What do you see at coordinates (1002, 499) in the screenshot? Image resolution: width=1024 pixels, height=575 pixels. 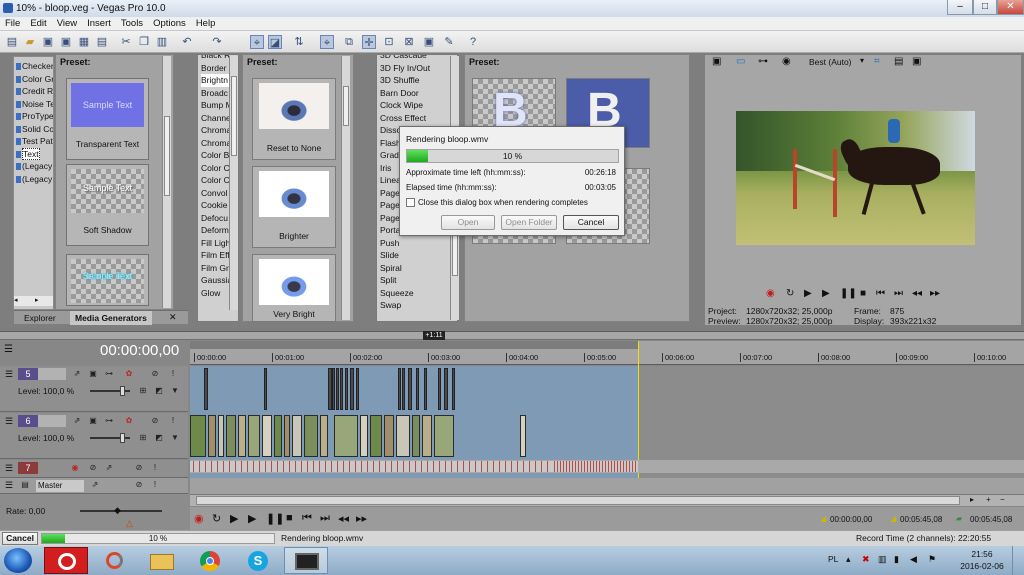 I see `zoom-out-icon: −` at bounding box center [1002, 499].